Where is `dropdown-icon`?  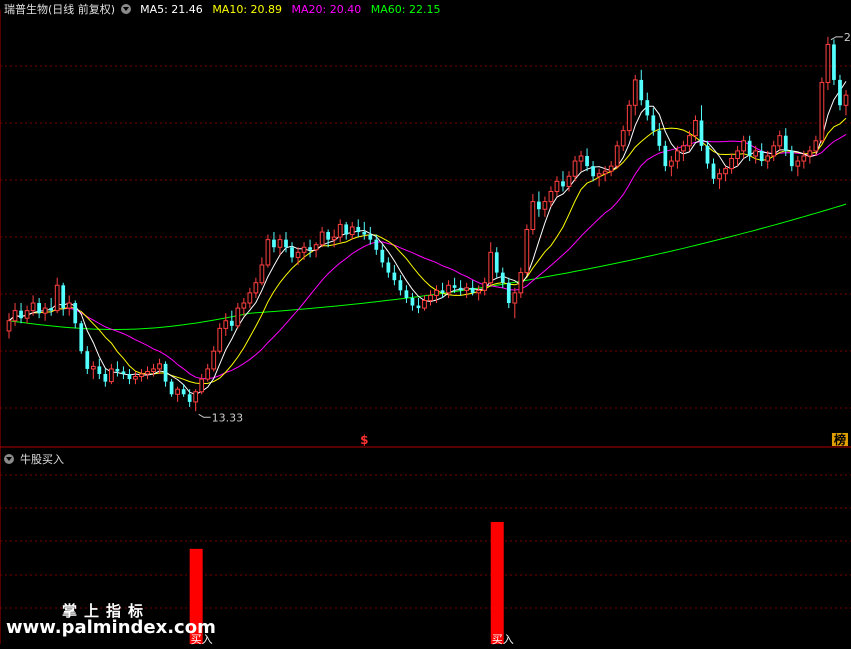
dropdown-icon is located at coordinates (125, 9).